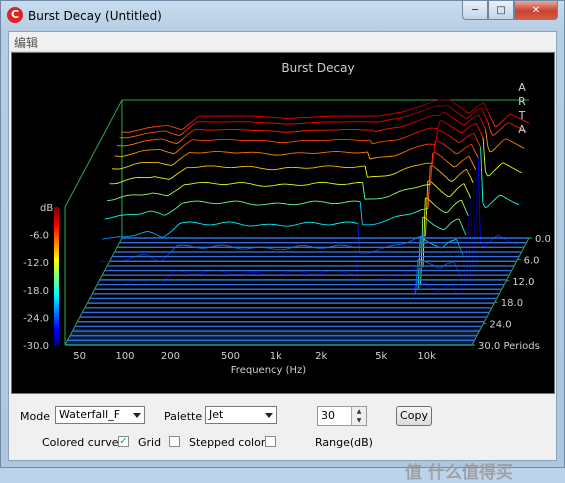 This screenshot has width=565, height=483. I want to click on close-button: ✕, so click(536, 10).